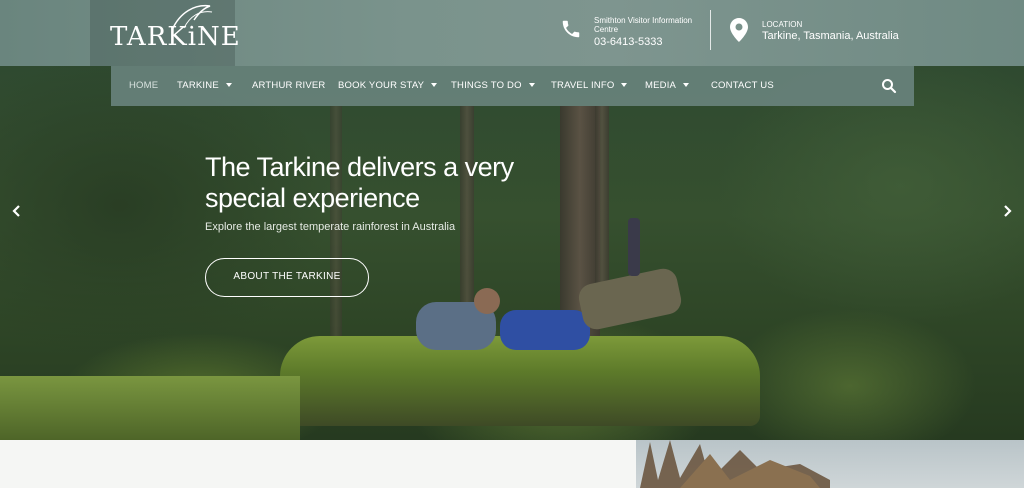  What do you see at coordinates (381, 85) in the screenshot?
I see `nav-label: BOOK YOUR STAY` at bounding box center [381, 85].